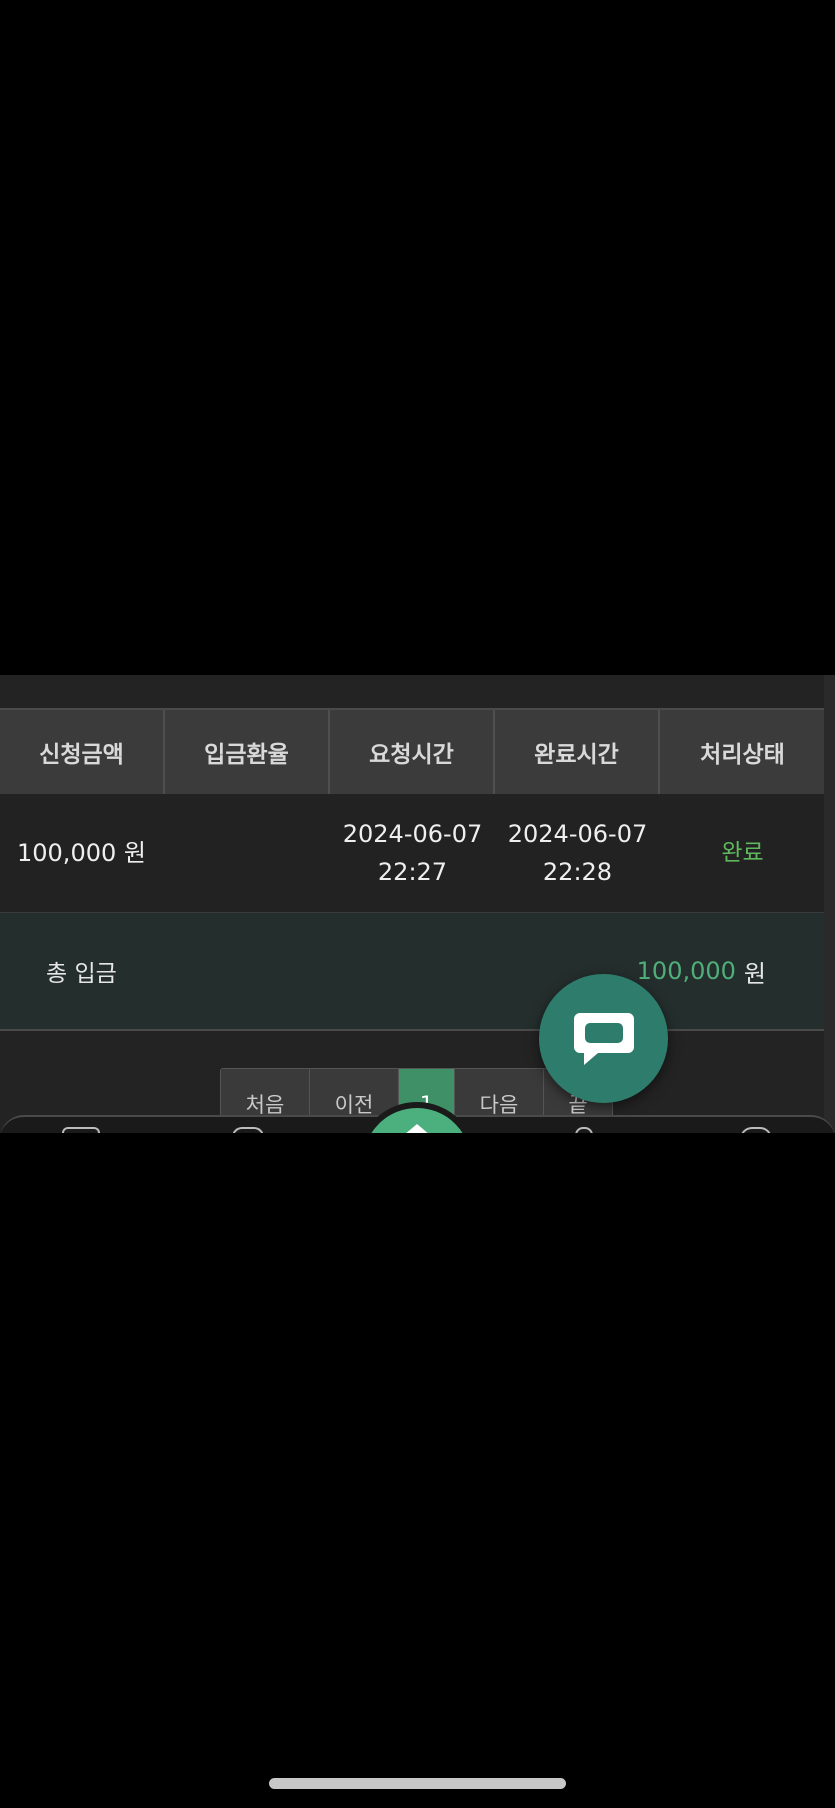  Describe the element at coordinates (577, 853) in the screenshot. I see `row-complete-time: 2024-06-07 22:28` at that location.